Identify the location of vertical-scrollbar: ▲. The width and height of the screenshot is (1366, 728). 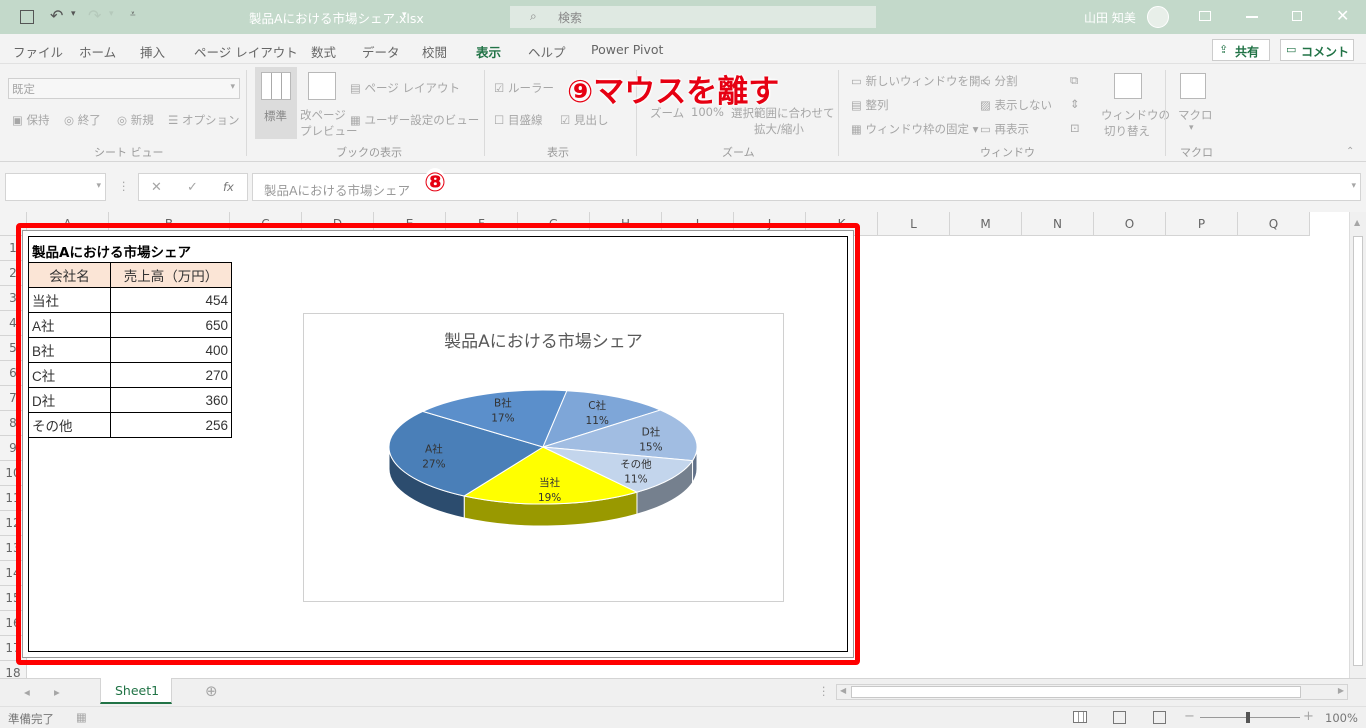
(1357, 445).